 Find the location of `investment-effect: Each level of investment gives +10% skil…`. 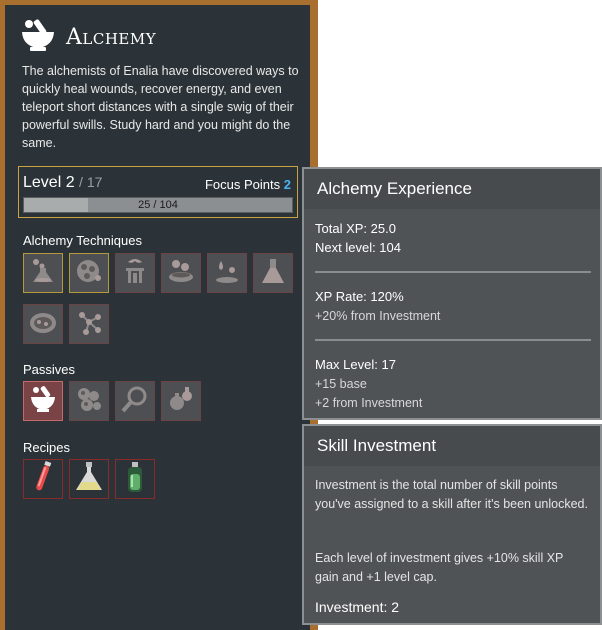

investment-effect: Each level of investment gives +10% skil… is located at coordinates (439, 567).